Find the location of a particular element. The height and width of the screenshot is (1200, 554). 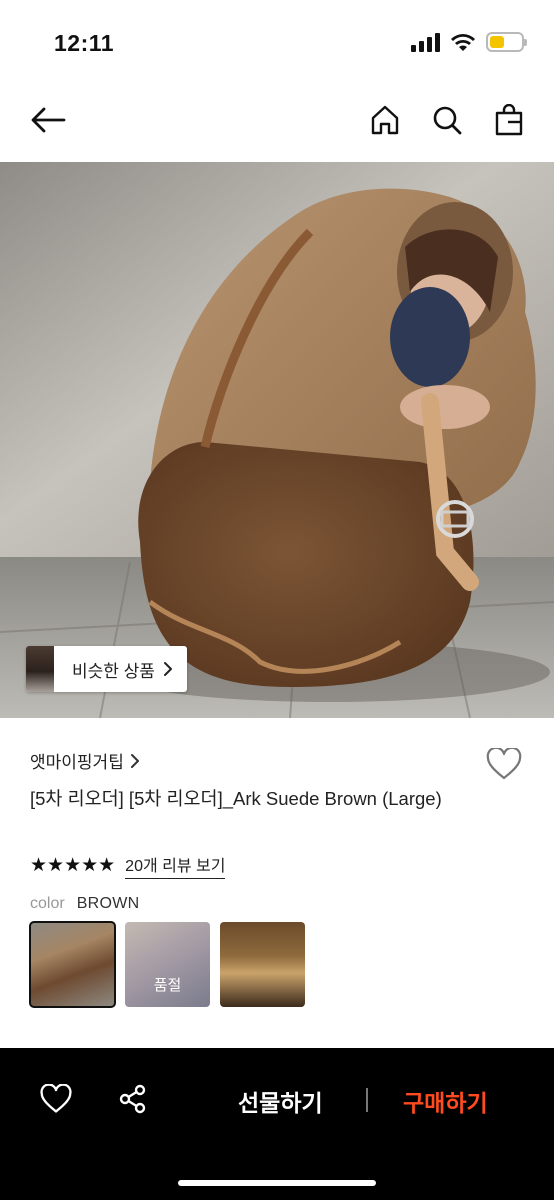

search-button is located at coordinates (447, 120).